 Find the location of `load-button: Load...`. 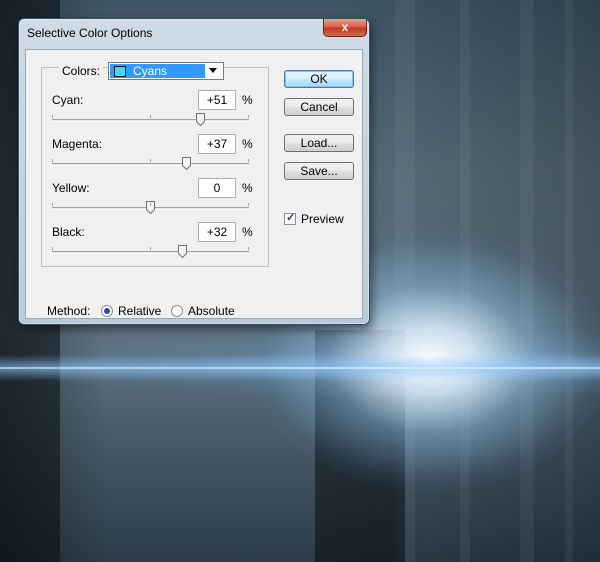

load-button: Load... is located at coordinates (319, 143).